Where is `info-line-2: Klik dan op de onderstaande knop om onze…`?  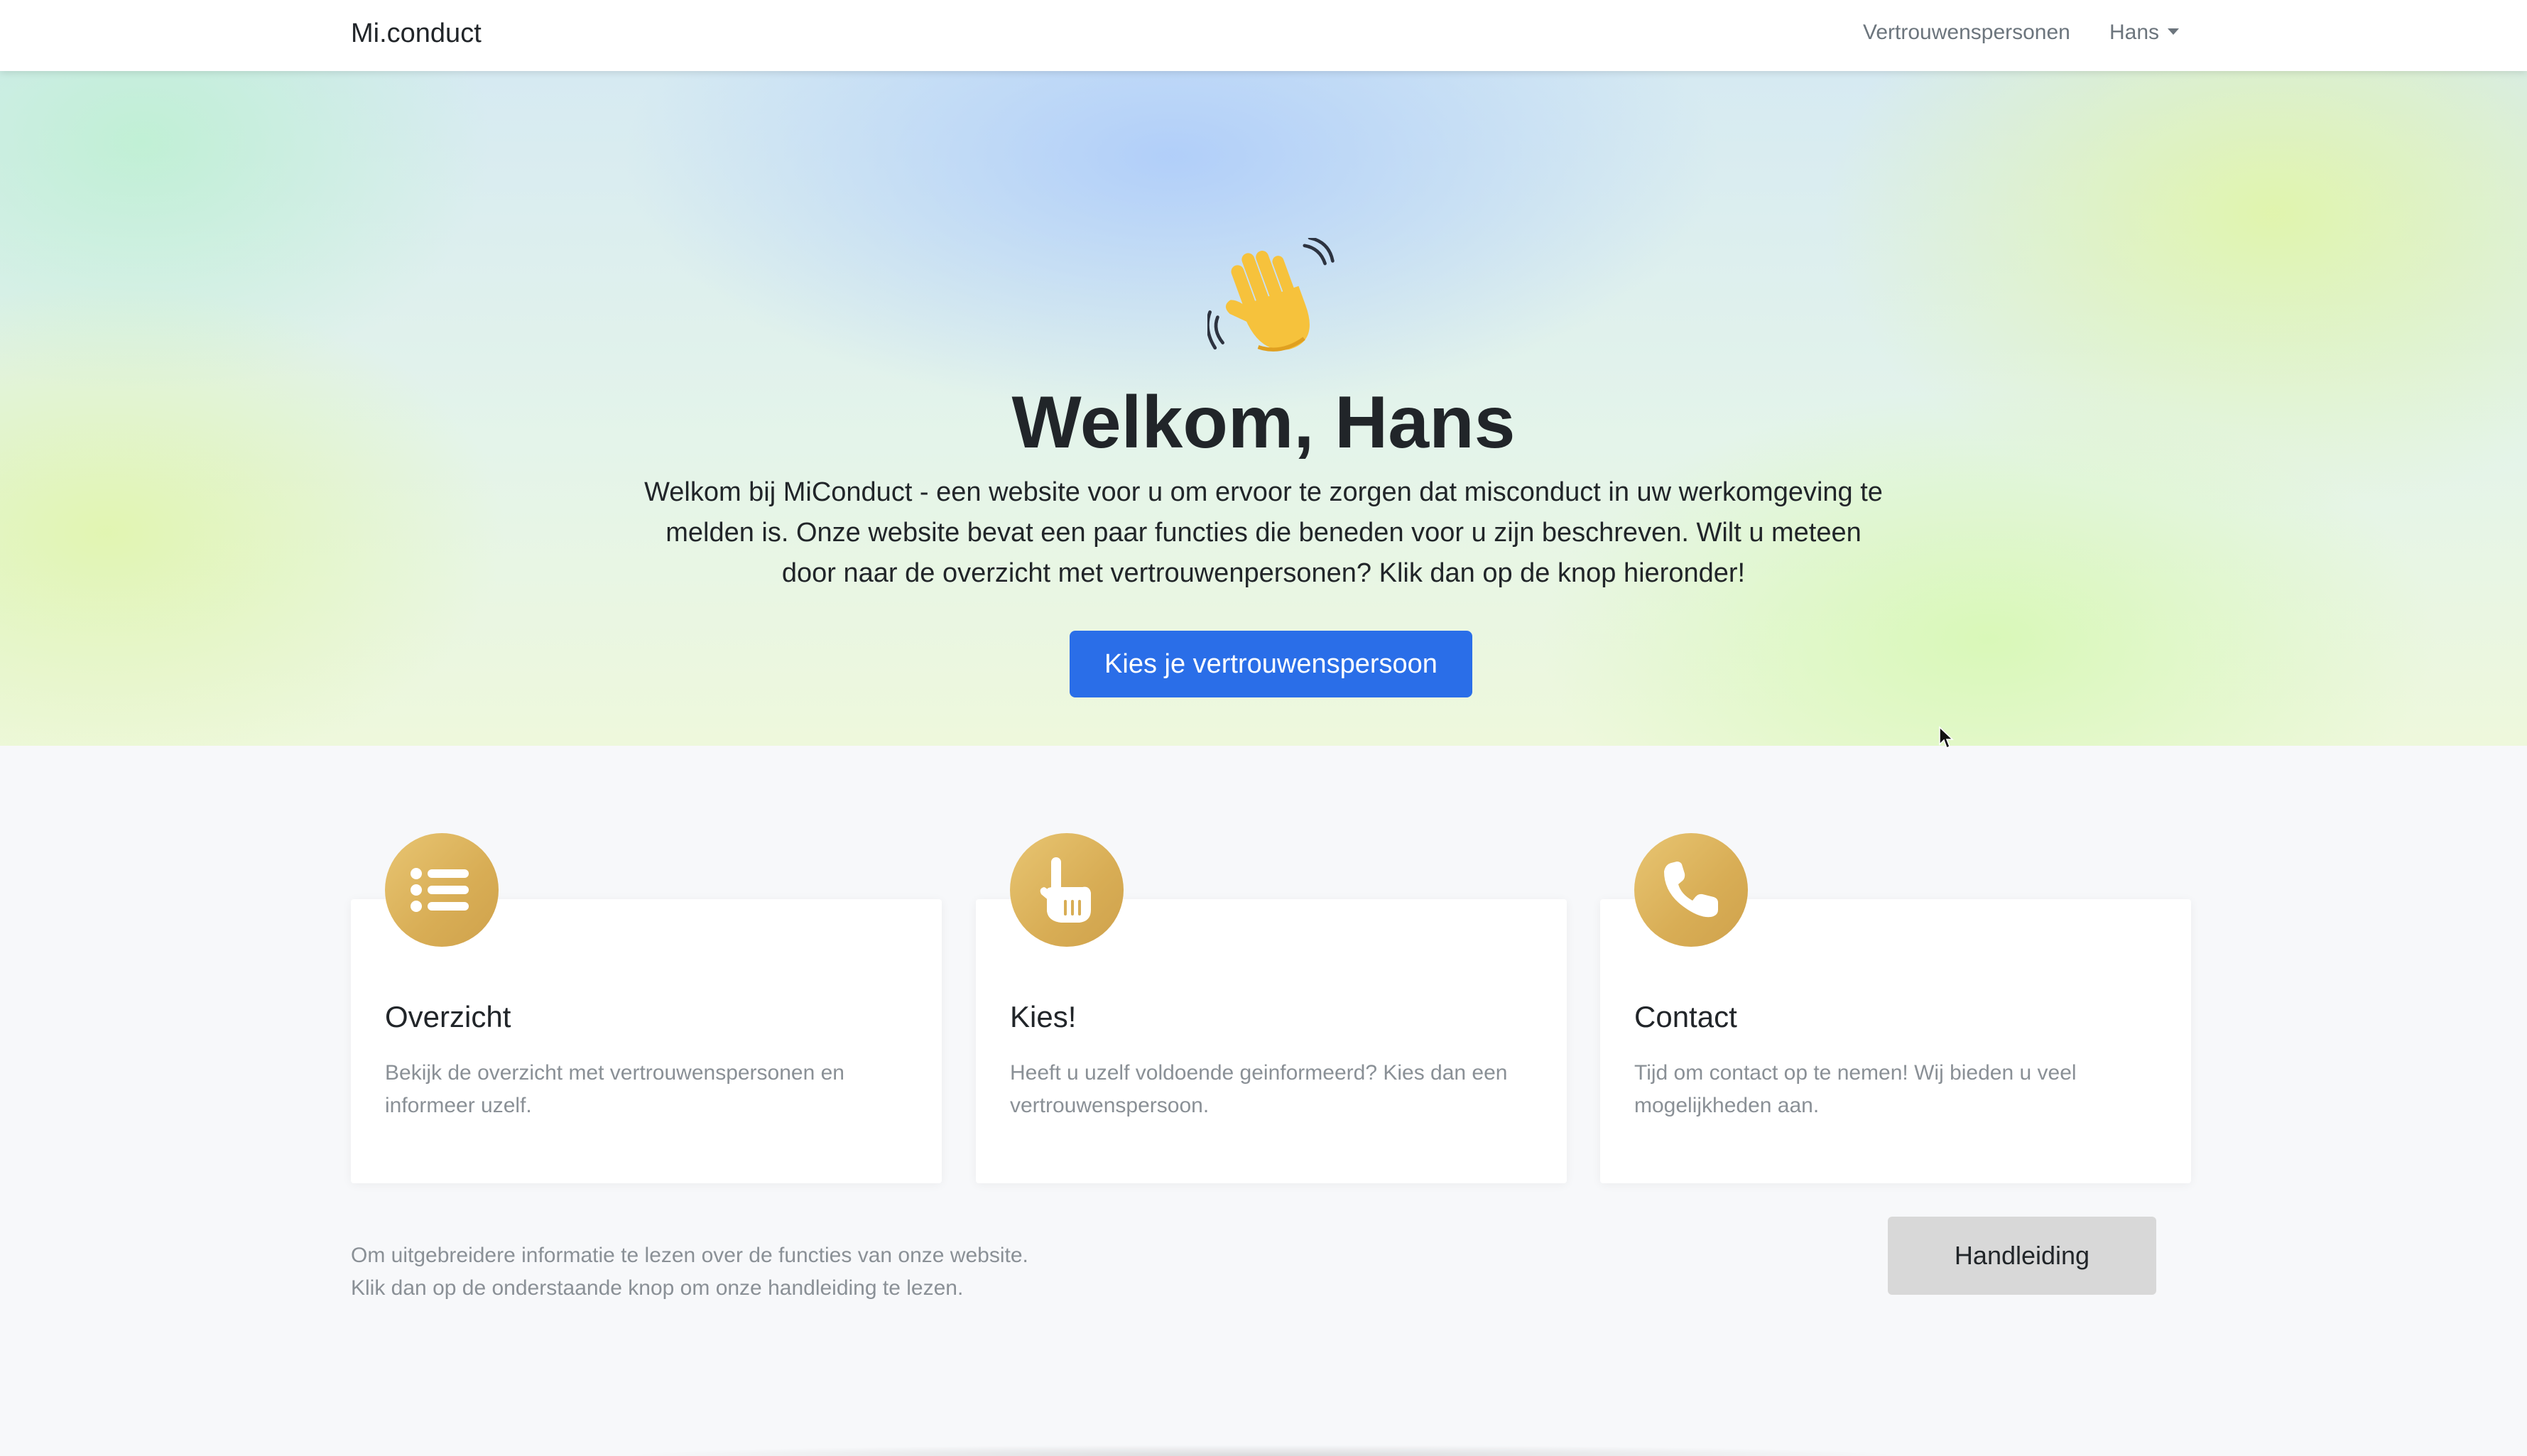
info-line-2: Klik dan op de onderstaande knop om onze… is located at coordinates (657, 1288).